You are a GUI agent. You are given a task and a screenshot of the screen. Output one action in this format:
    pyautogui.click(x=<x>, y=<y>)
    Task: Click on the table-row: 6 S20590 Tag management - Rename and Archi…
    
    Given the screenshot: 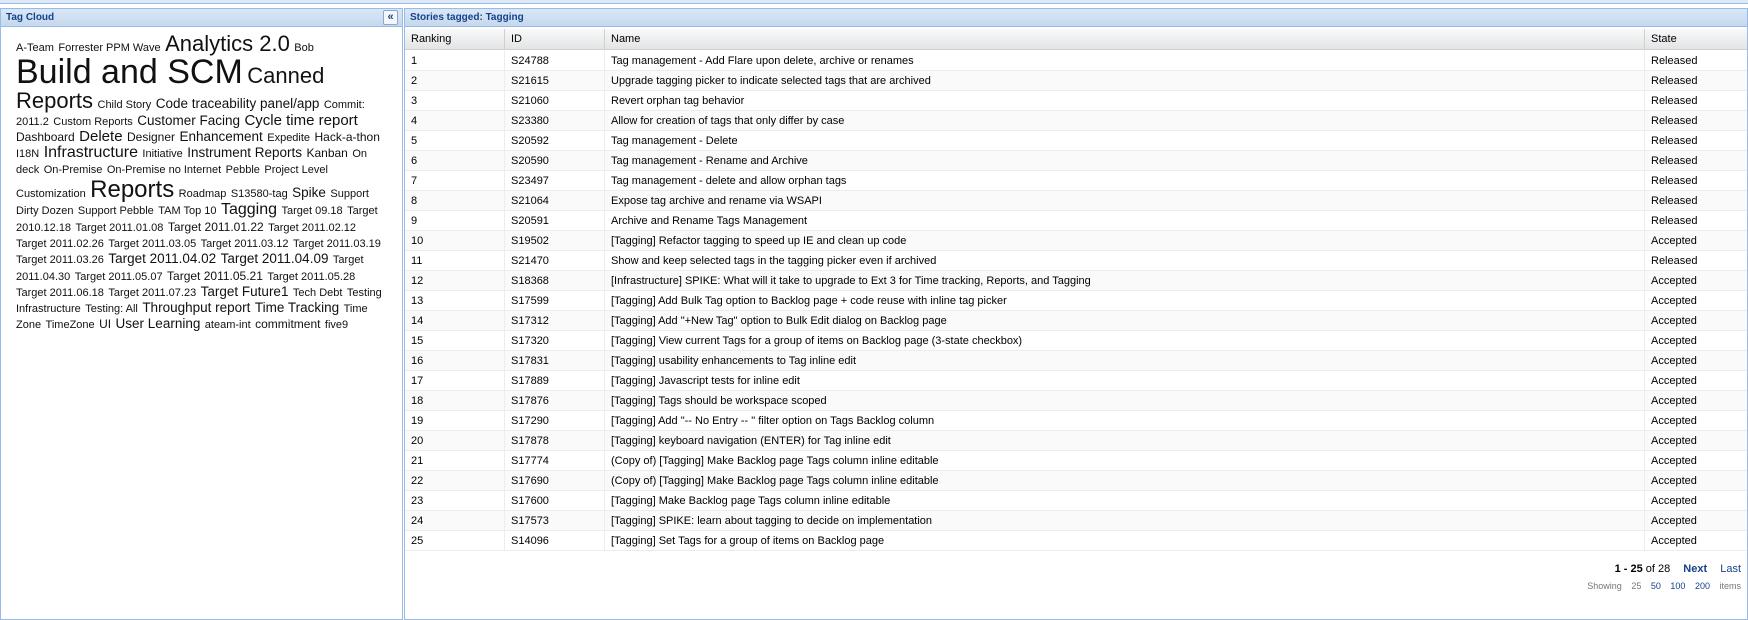 What is the action you would take?
    pyautogui.click(x=1076, y=161)
    